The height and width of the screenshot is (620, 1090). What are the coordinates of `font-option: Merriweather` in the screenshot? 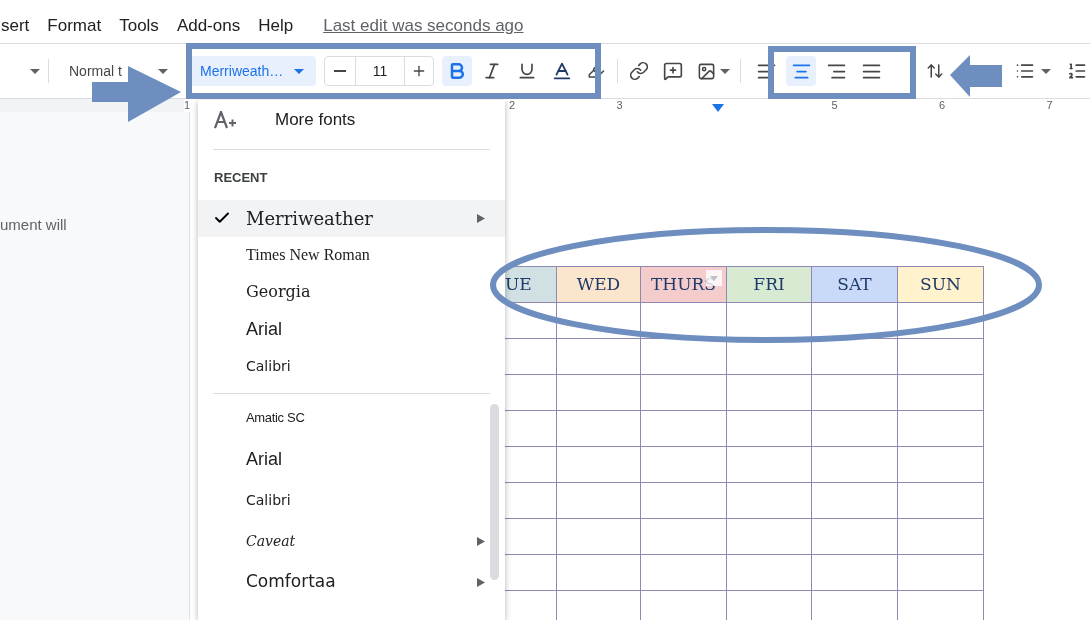 It's located at (351, 218).